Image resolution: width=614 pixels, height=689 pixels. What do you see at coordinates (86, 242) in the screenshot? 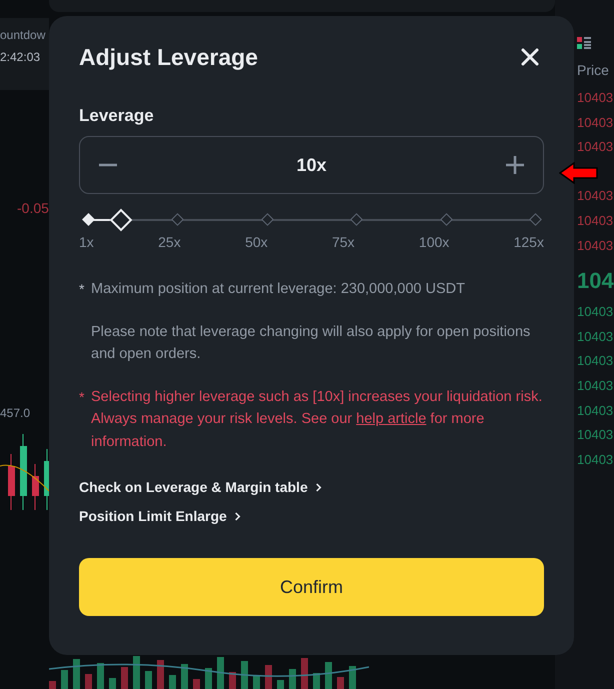
I see `slider-mark-label: 1x` at bounding box center [86, 242].